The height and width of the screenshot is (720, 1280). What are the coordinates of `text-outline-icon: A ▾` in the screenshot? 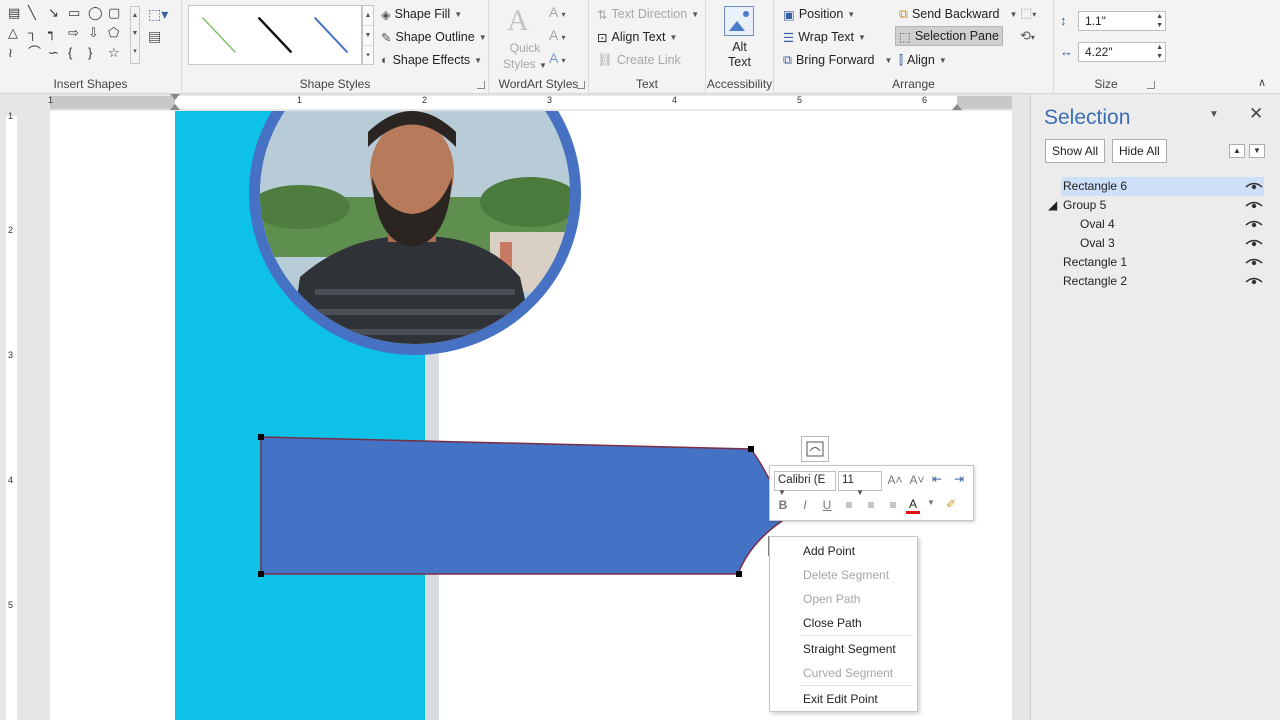 It's located at (557, 35).